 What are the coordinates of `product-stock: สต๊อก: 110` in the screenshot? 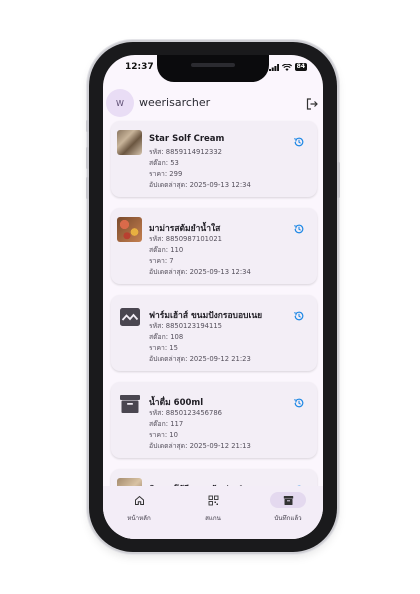 It's located at (166, 250).